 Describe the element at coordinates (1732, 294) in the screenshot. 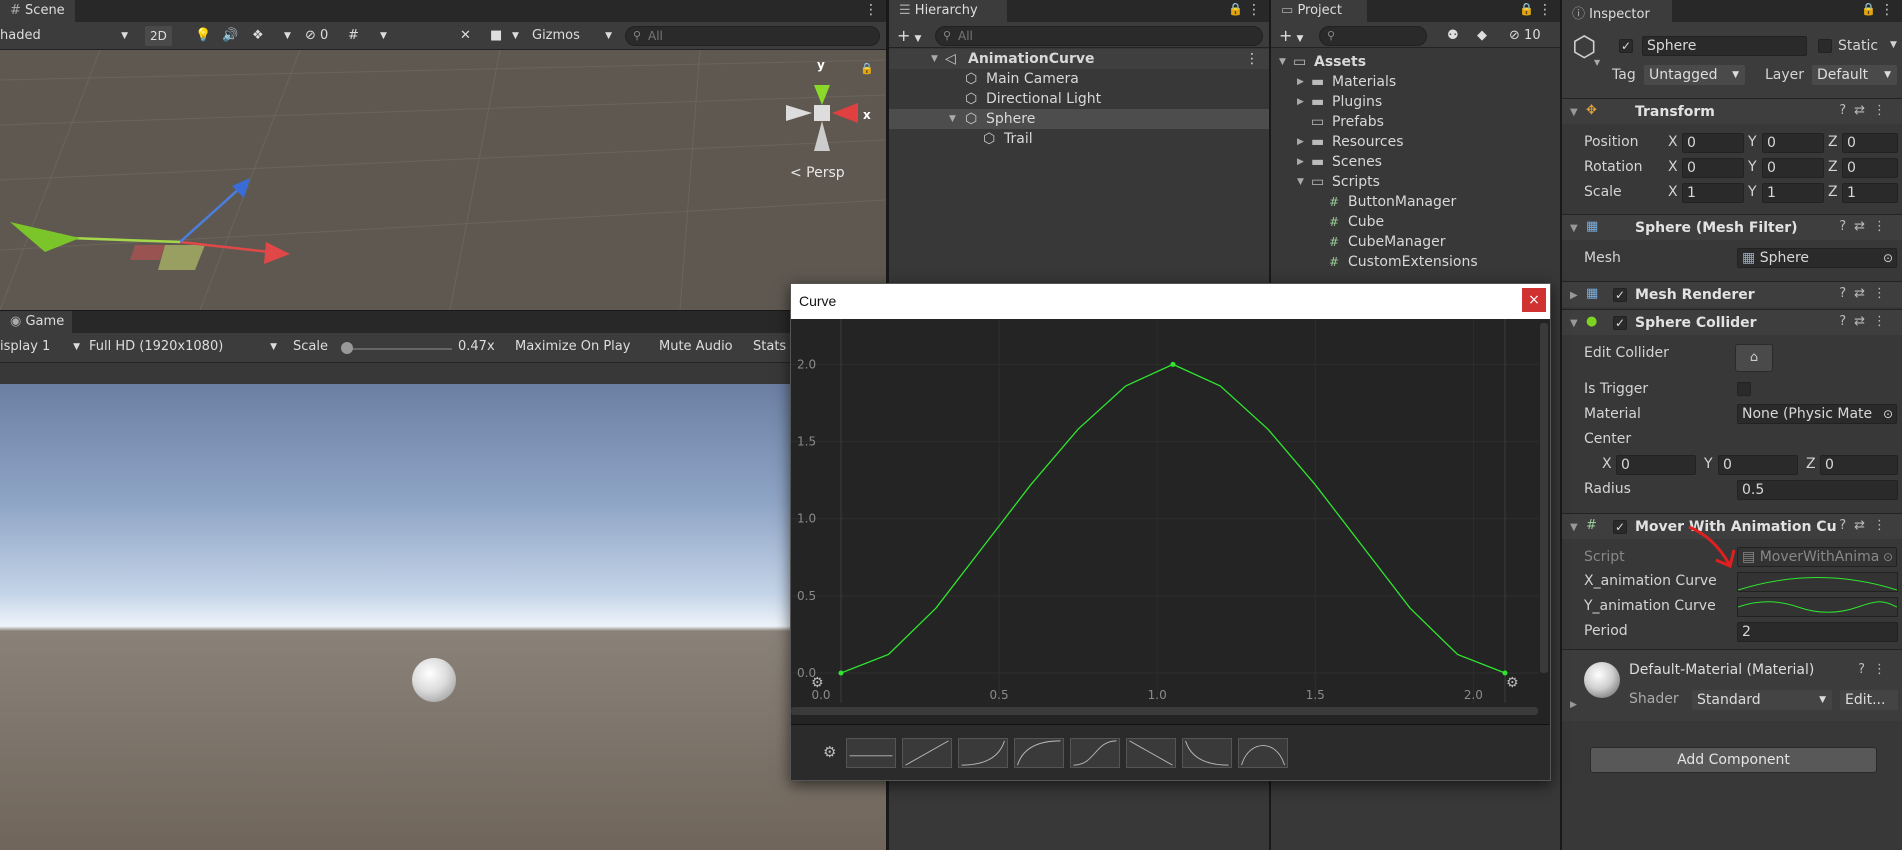

I see `mesh-renderer-header: ▶ ▦ ✓ Mesh Renderer ?⇄⋮` at that location.